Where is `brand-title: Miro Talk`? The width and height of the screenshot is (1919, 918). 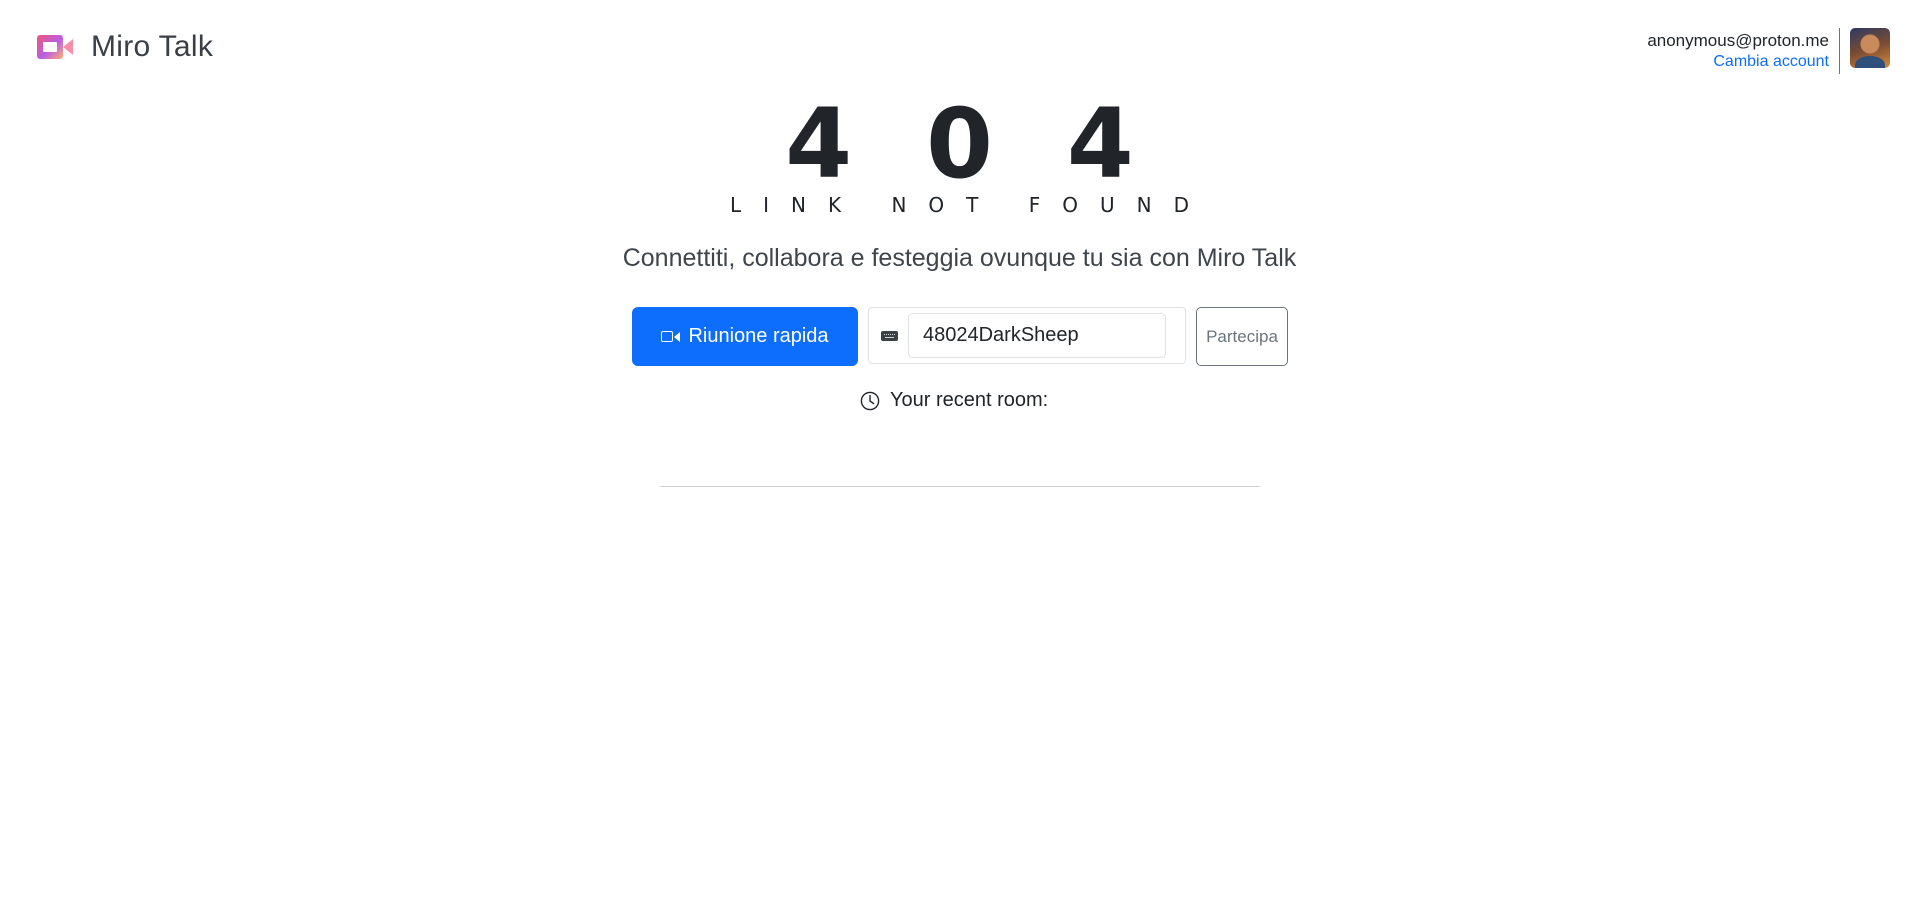 brand-title: Miro Talk is located at coordinates (152, 46).